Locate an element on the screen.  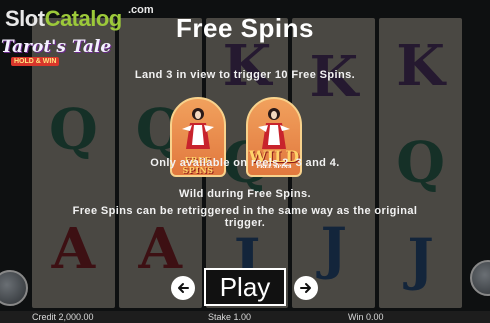
wild-info-text: Wild during Free Spins. is located at coordinates (245, 194).